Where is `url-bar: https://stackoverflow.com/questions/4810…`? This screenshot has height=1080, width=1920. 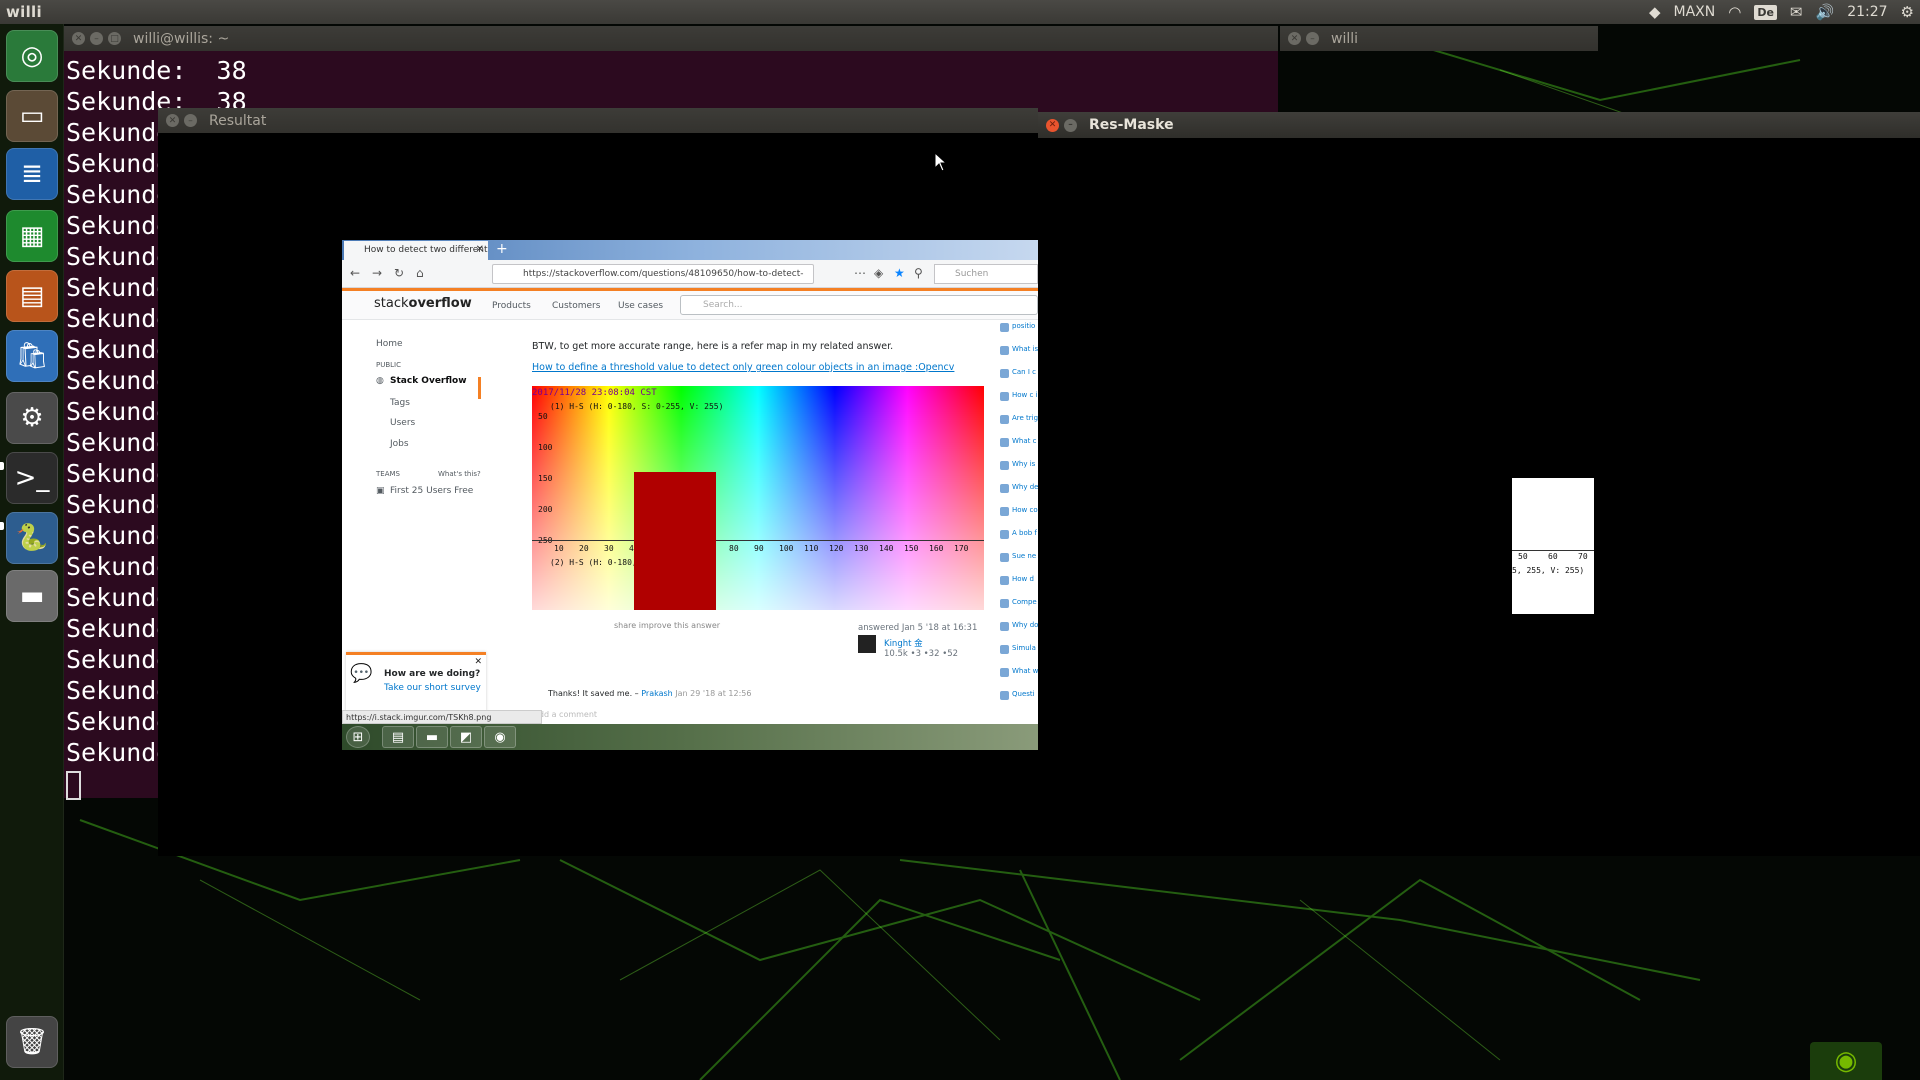
url-bar: https://stackoverflow.com/questions/4810… is located at coordinates (653, 274).